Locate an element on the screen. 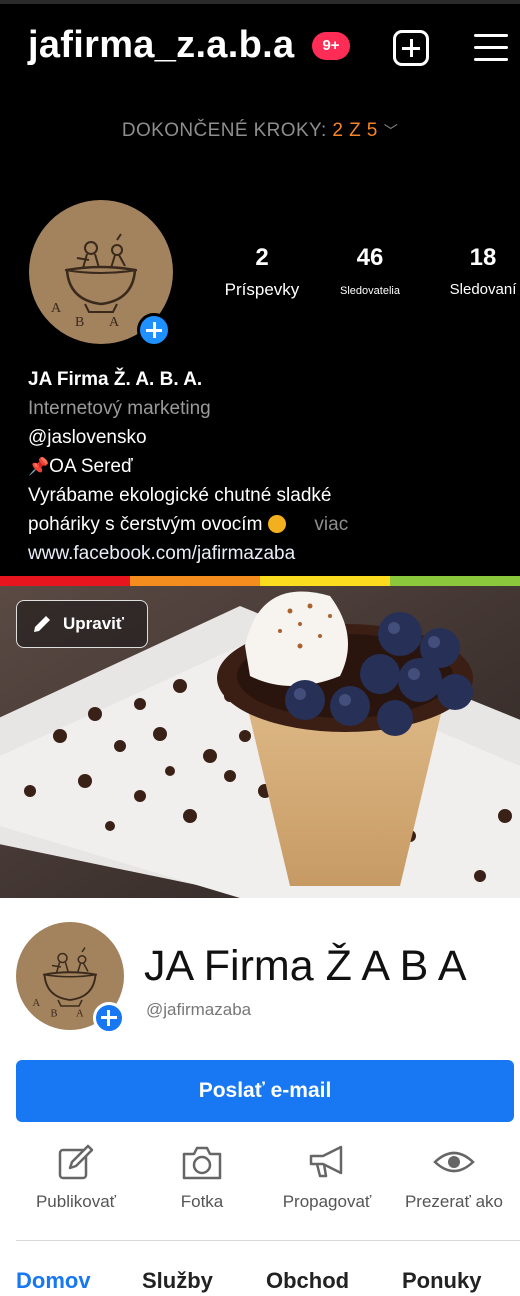  rainbow-orange is located at coordinates (195, 581).